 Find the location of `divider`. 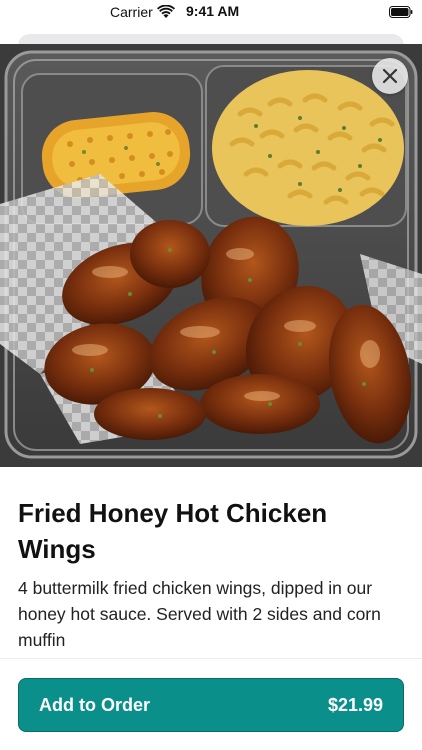

divider is located at coordinates (211, 658).